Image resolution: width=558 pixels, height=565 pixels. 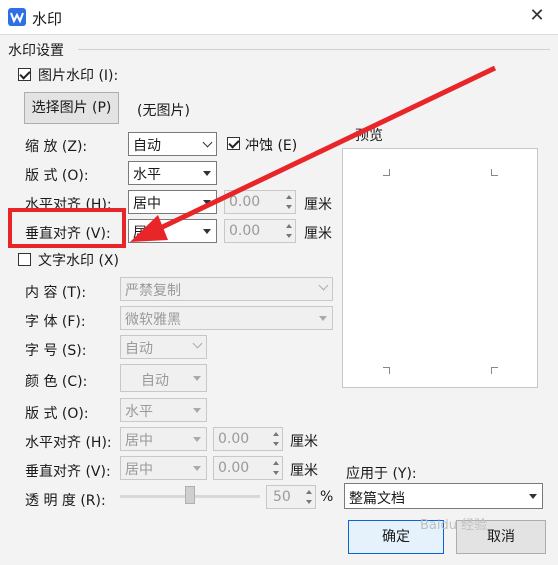 What do you see at coordinates (454, 525) in the screenshot?
I see `baidu-watermark: Baidu 经验` at bounding box center [454, 525].